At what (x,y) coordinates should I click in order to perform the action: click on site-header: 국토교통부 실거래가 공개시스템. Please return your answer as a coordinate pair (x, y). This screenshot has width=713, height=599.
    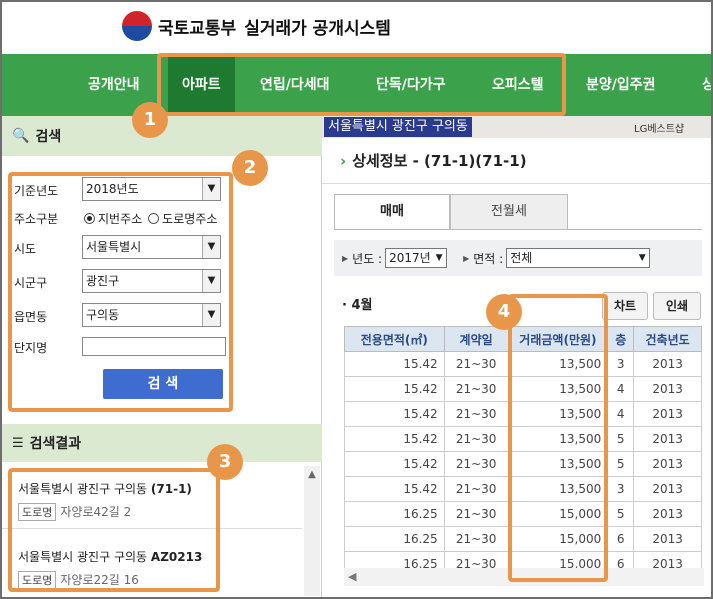
    Looking at the image, I should click on (356, 28).